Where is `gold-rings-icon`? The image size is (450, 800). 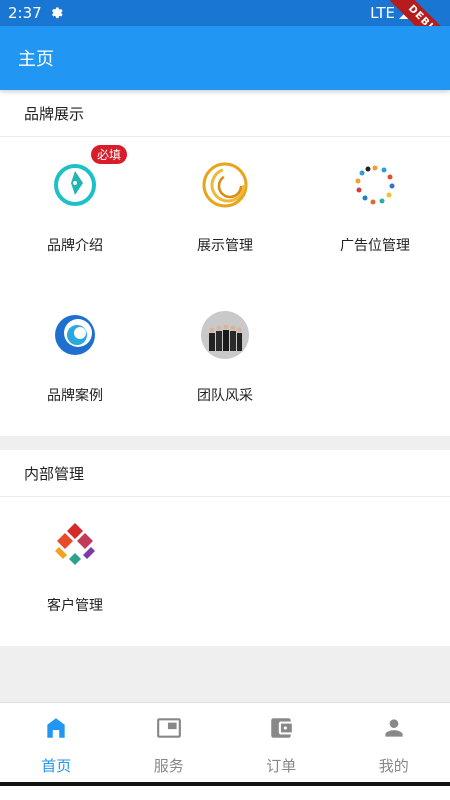 gold-rings-icon is located at coordinates (225, 185).